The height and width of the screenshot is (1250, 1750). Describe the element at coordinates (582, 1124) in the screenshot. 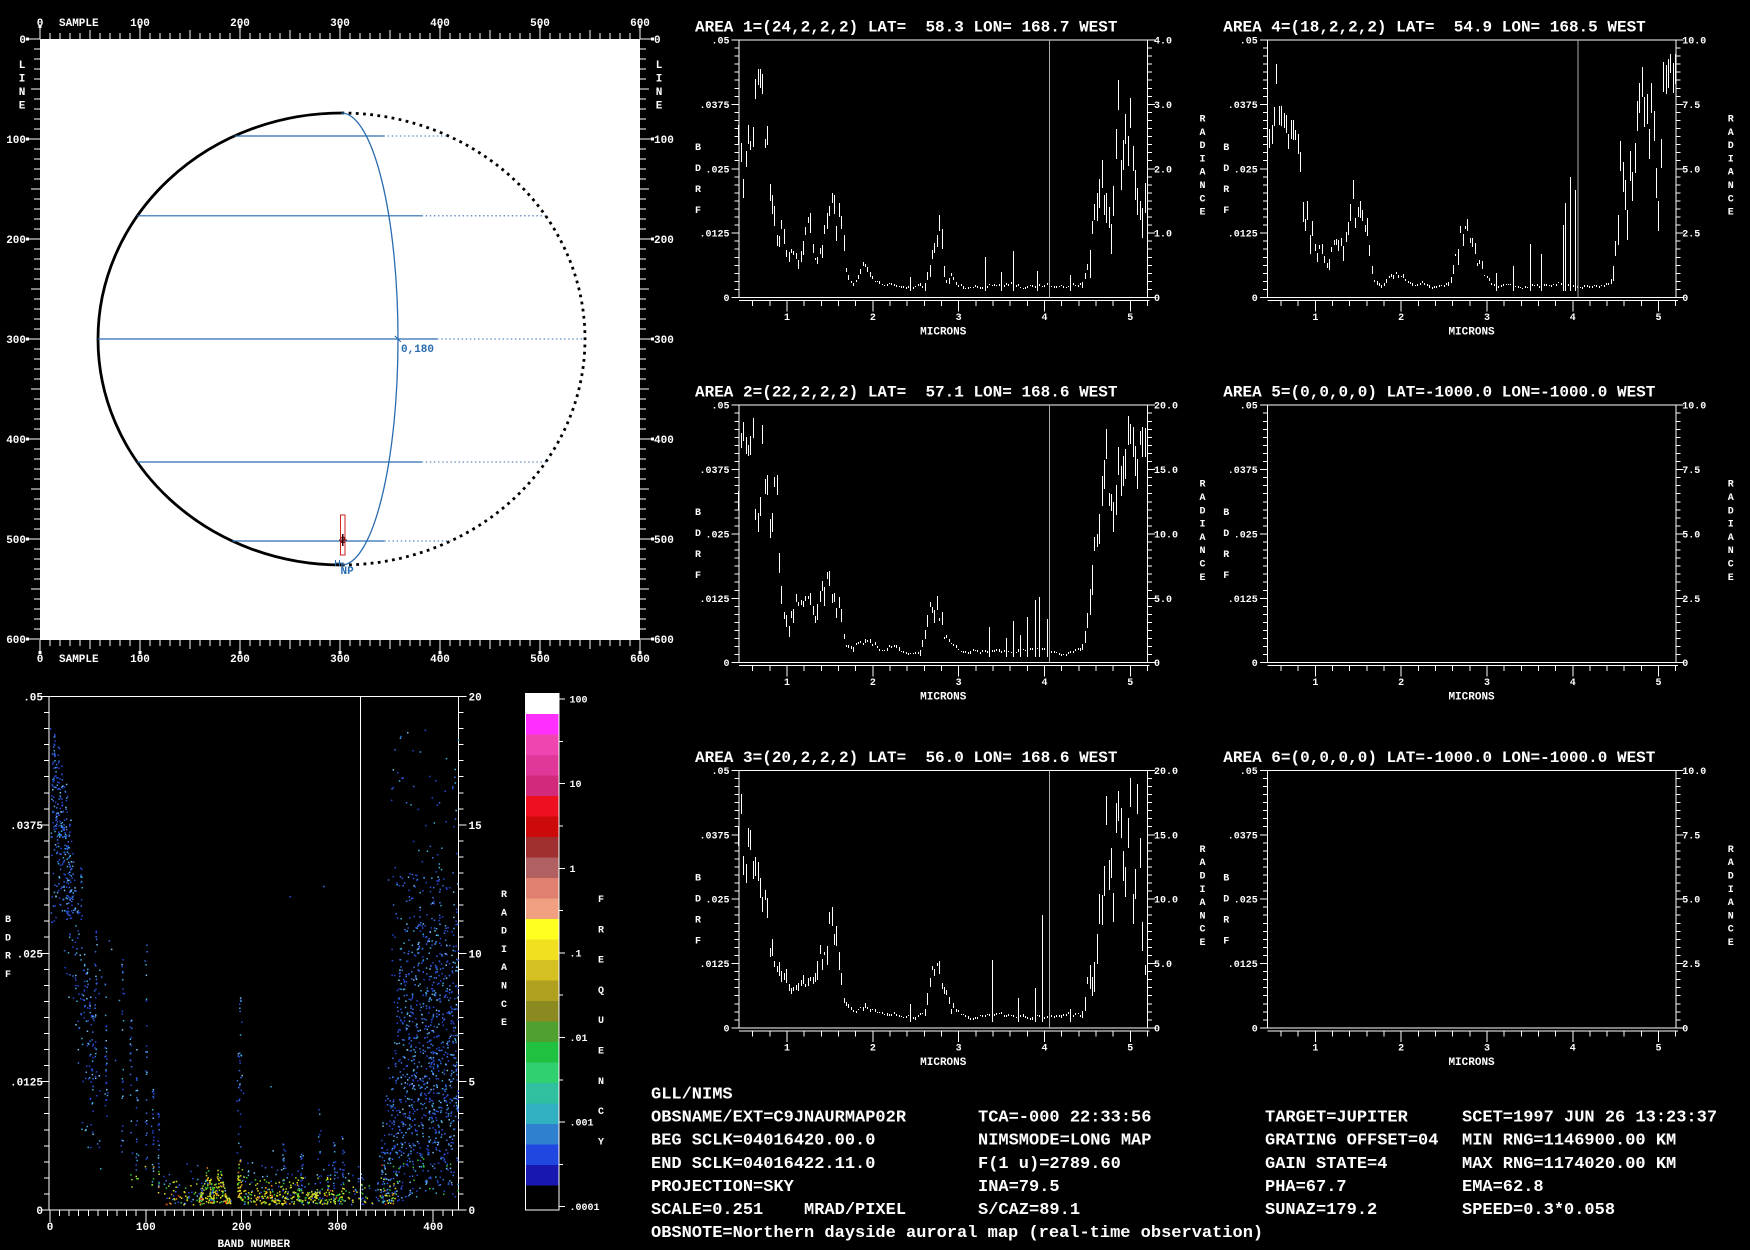

I see `svg-text: .001` at that location.